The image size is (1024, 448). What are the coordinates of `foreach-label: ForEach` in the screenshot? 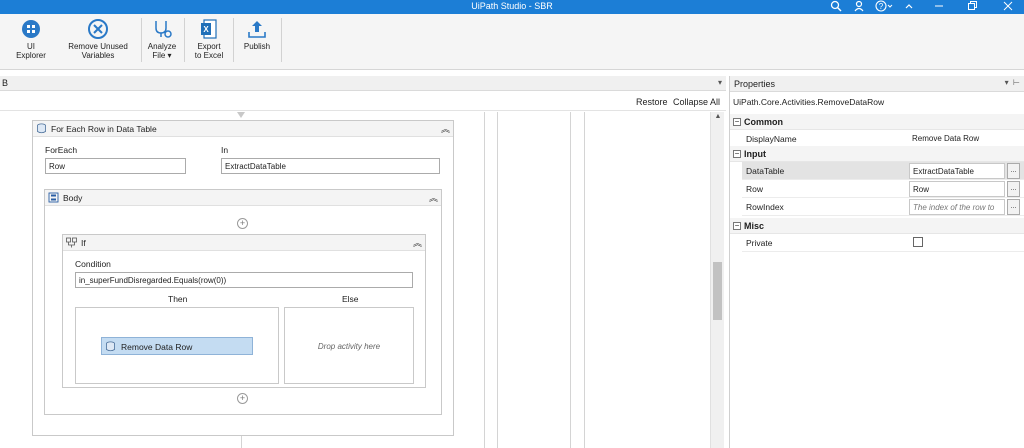 It's located at (61, 150).